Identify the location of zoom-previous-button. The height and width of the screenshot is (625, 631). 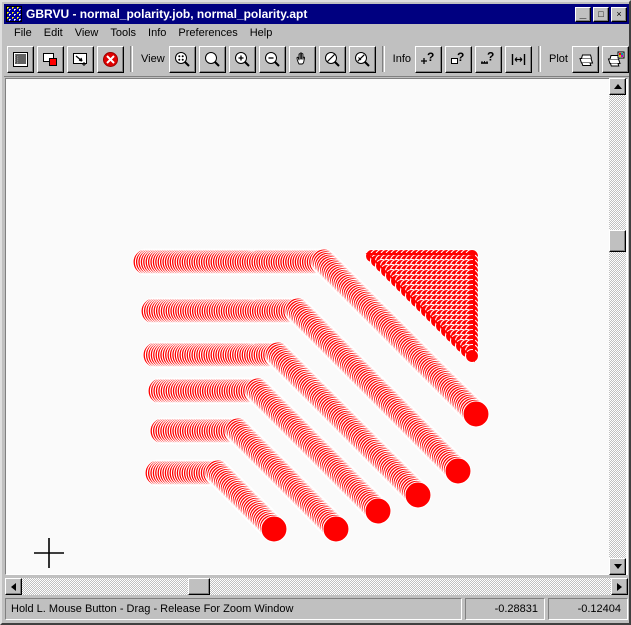
(332, 59).